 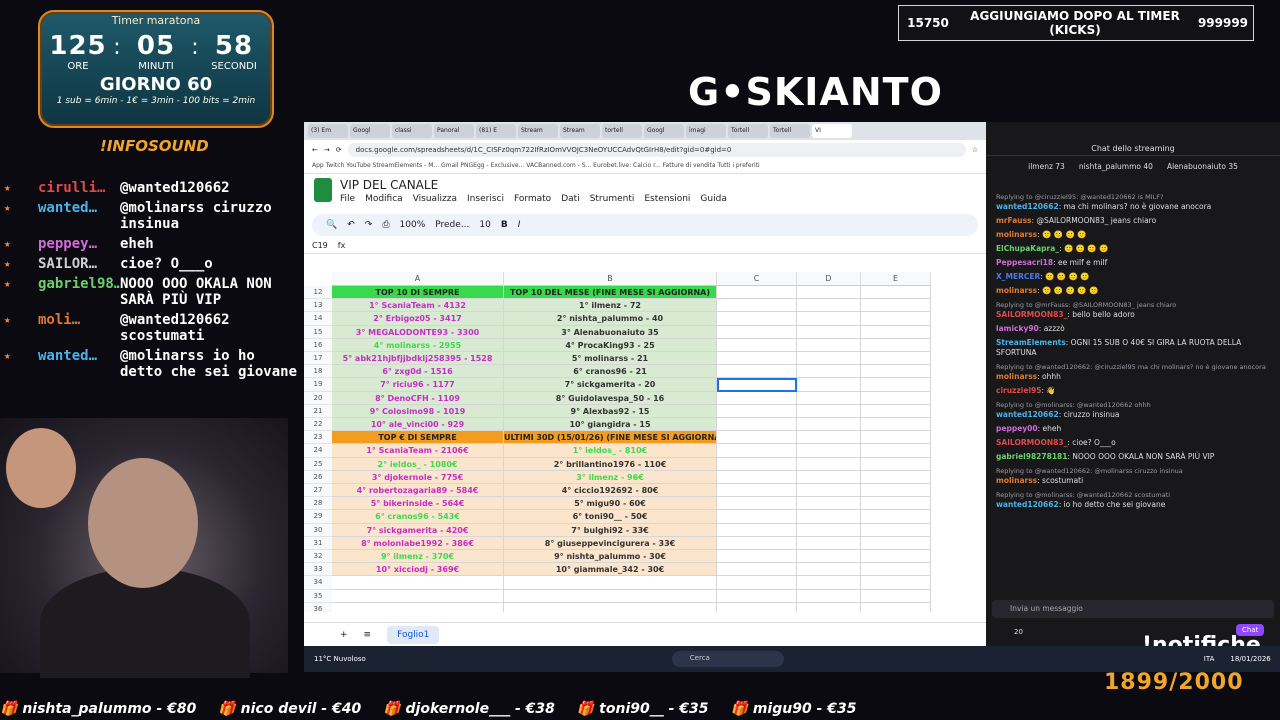 What do you see at coordinates (418, 332) in the screenshot?
I see `sheet-cell: 3° MEGALODONTE93 - 3300` at bounding box center [418, 332].